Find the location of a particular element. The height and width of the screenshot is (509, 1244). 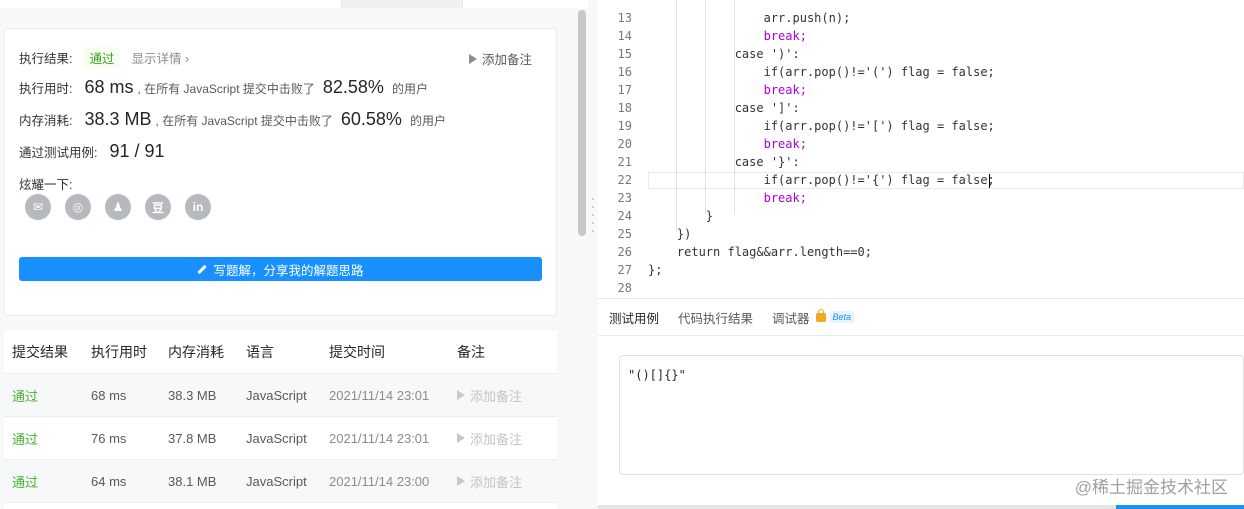

col-header-note: 备注 is located at coordinates (471, 351).